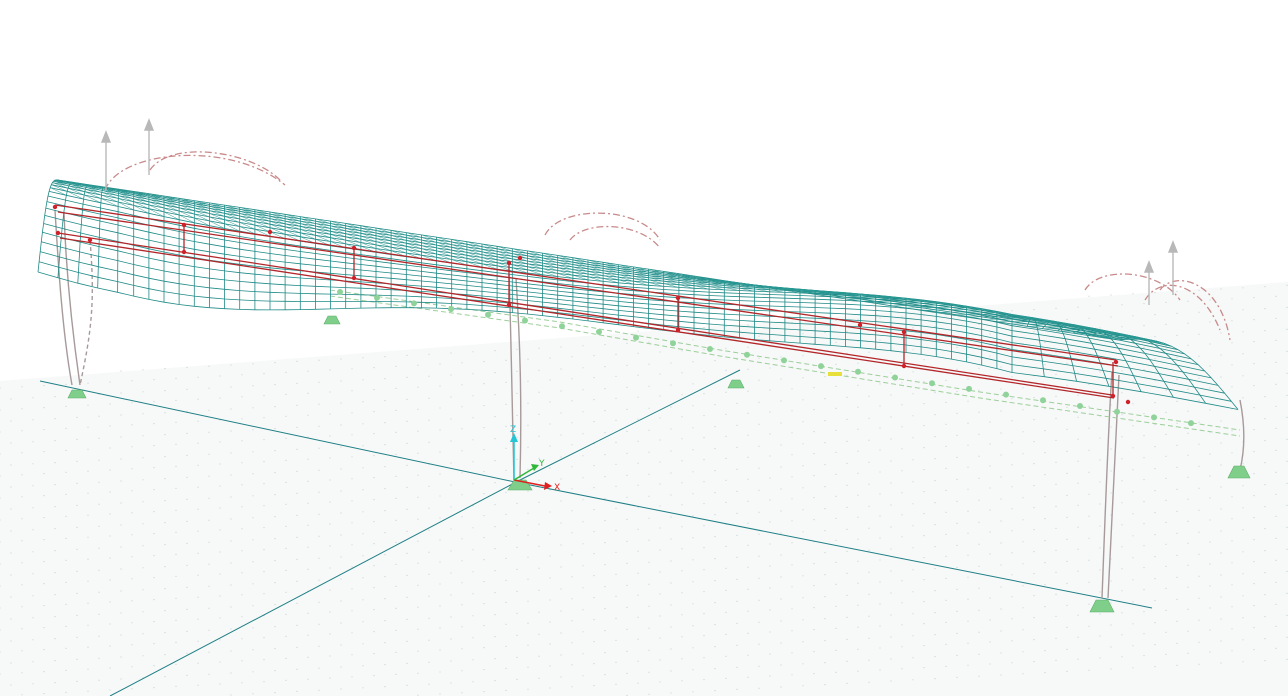 This screenshot has width=1288, height=696. I want to click on axis-y-label: Y, so click(541, 464).